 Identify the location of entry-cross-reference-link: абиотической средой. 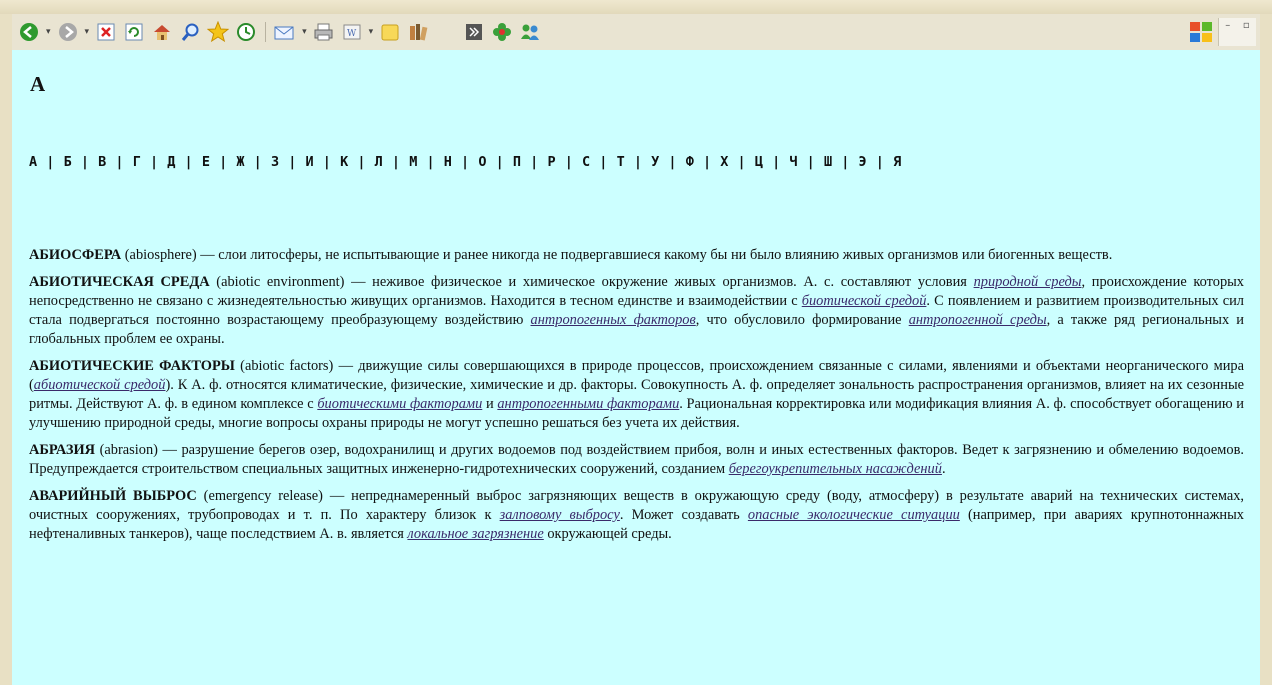
(100, 385).